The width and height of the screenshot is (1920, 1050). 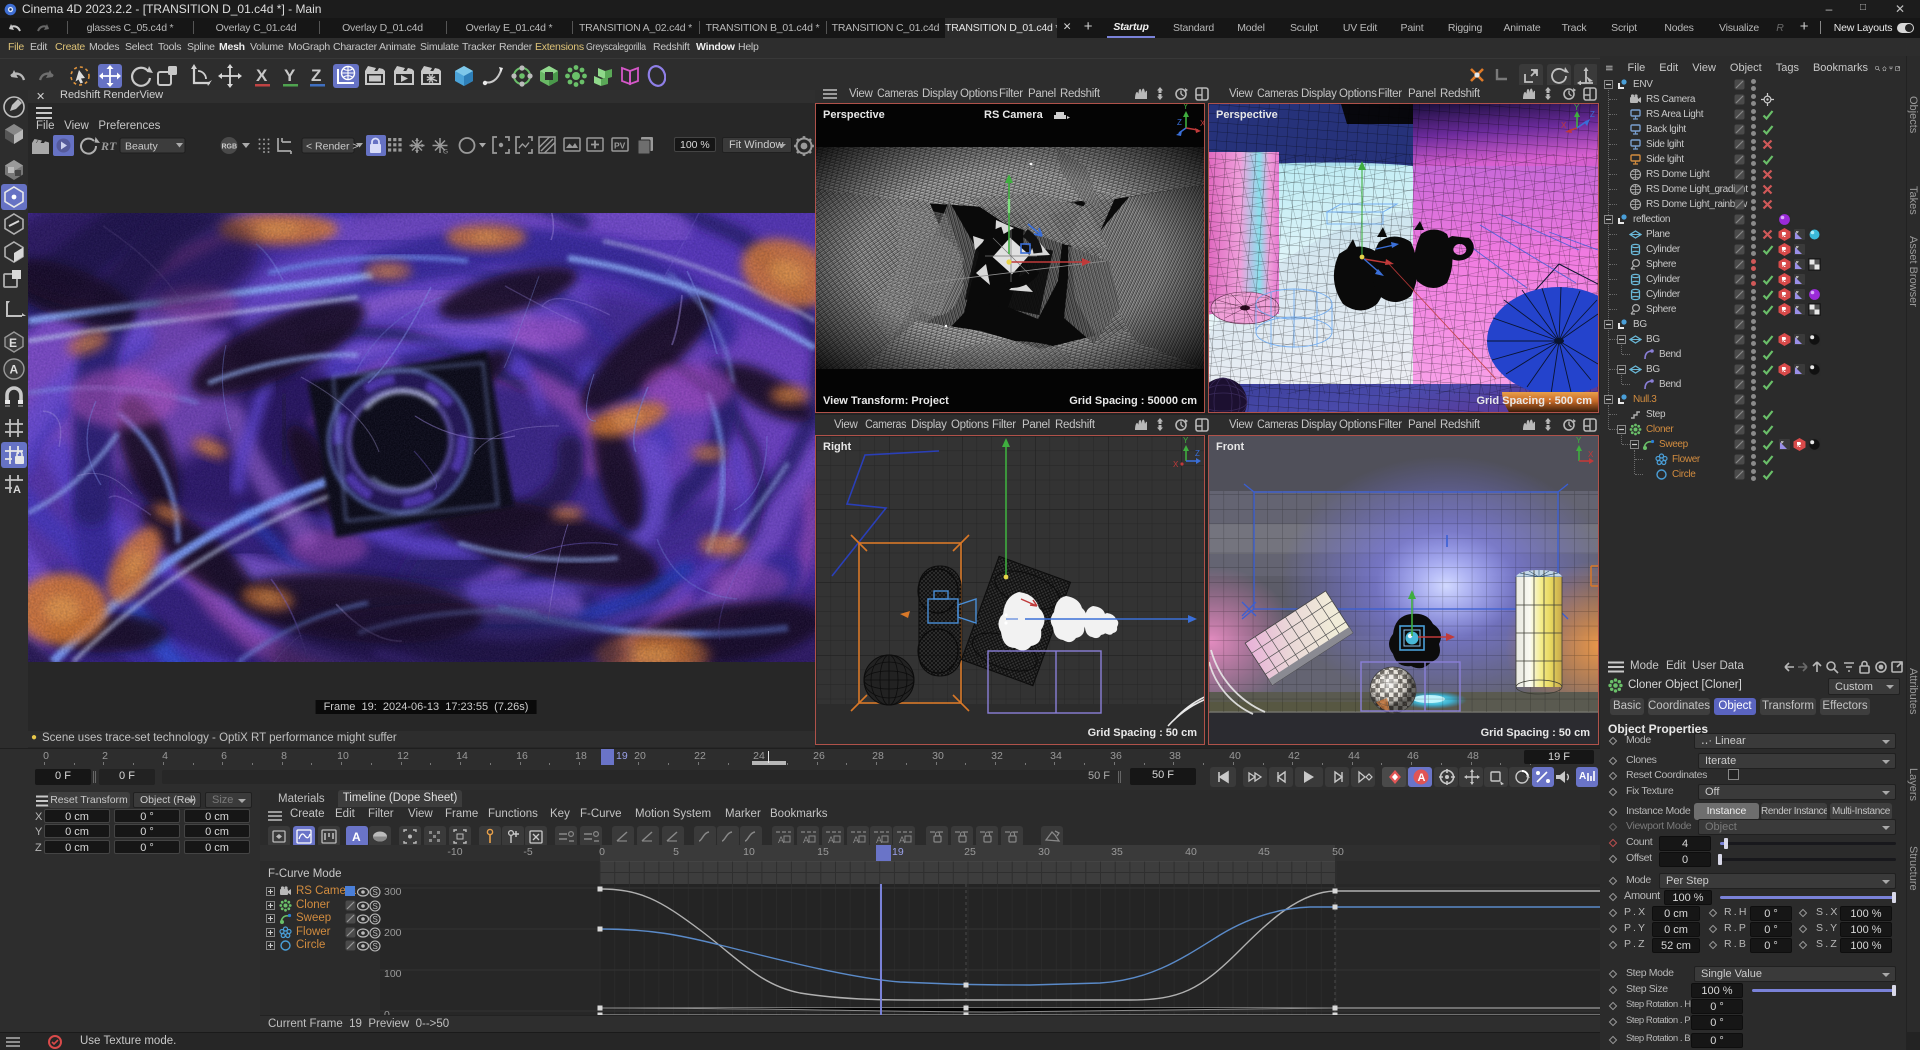 I want to click on svg-text: Grid Spacing : 500 cm, so click(x=1534, y=401).